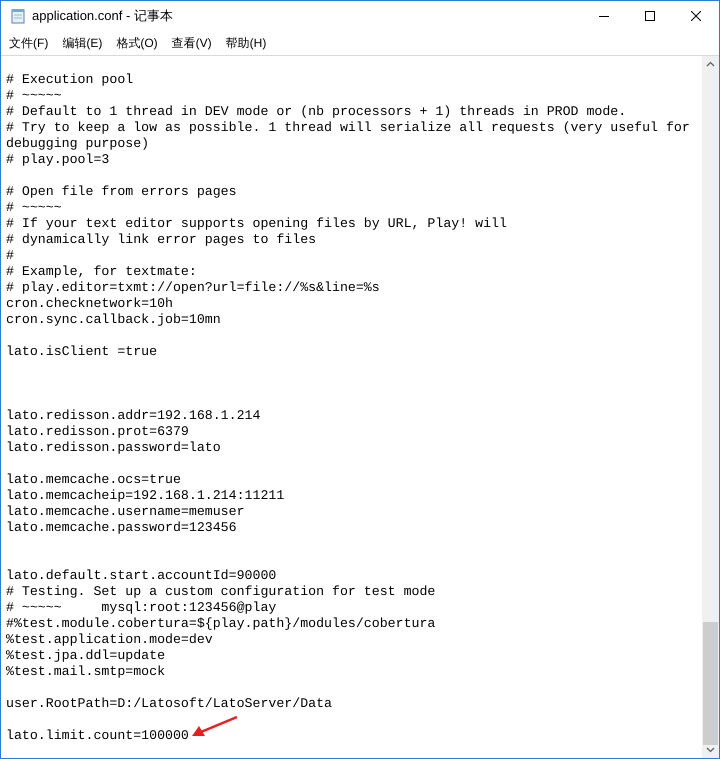  I want to click on code-line: # If your text editor supports opening files by URL, Play! will, so click(256, 224).